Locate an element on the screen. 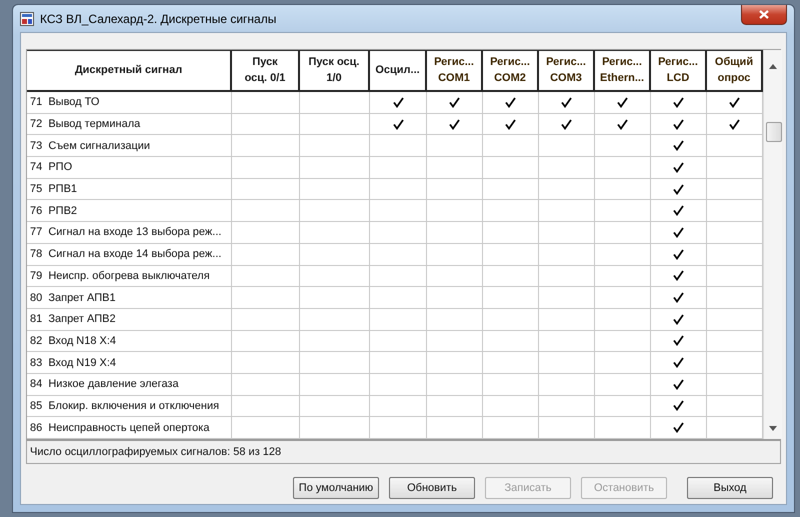  scrollbar is located at coordinates (772, 244).